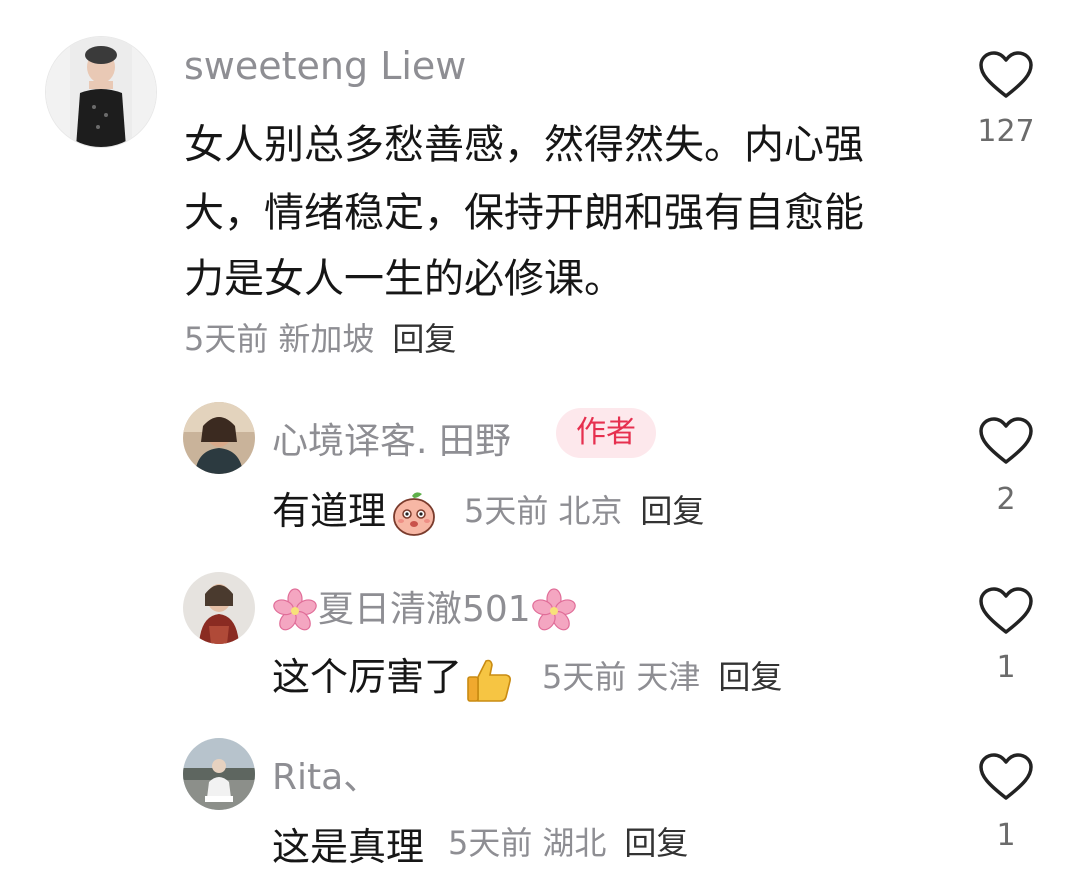 The height and width of the screenshot is (888, 1080). I want to click on reply-username-row: 夏日清澈501, so click(424, 607).